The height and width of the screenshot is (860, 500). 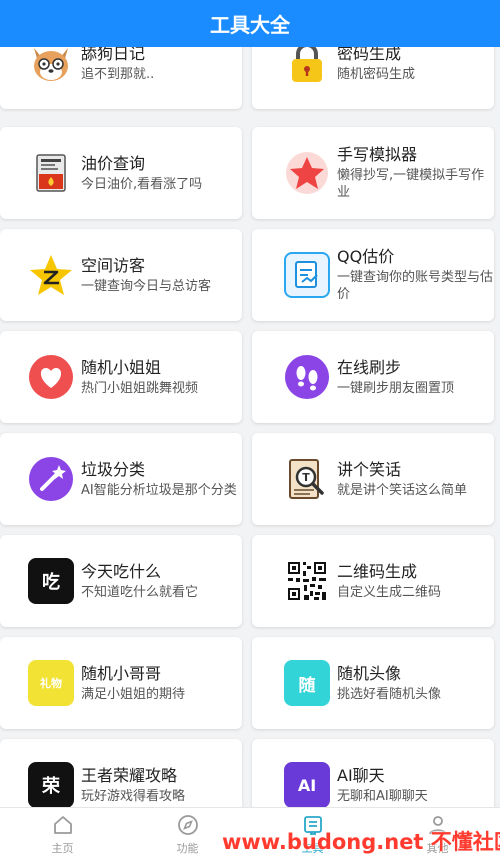 I want to click on tool-desc: 无聊和AI聊聊天, so click(x=382, y=796).